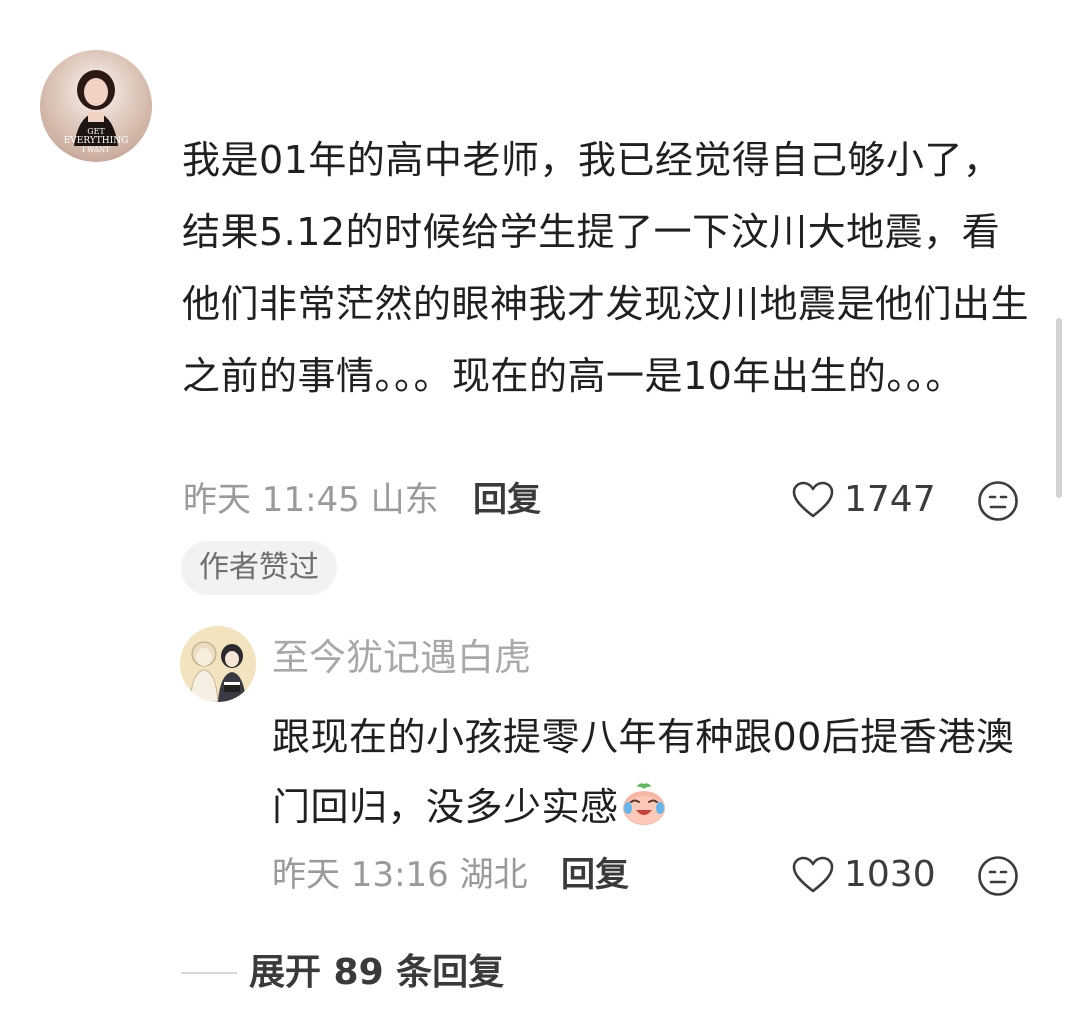 This screenshot has height=1021, width=1079. What do you see at coordinates (209, 973) in the screenshot?
I see `expand-divider` at bounding box center [209, 973].